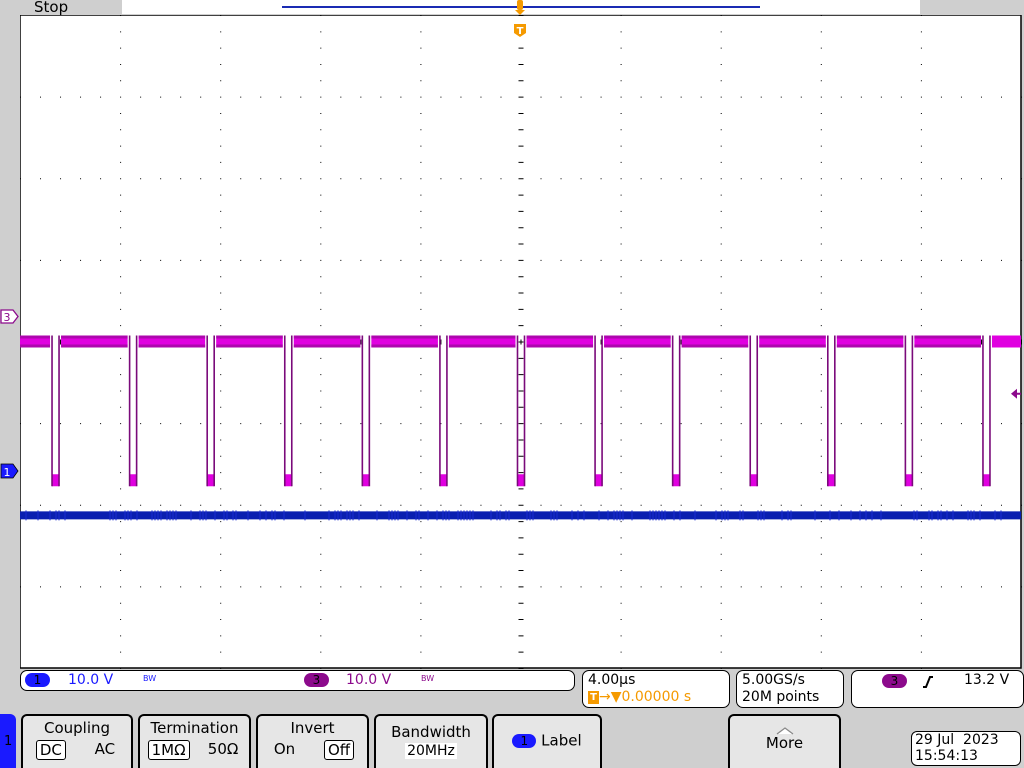  Describe the element at coordinates (773, 680) in the screenshot. I see `sample-rate: 5.00GS/s` at that location.